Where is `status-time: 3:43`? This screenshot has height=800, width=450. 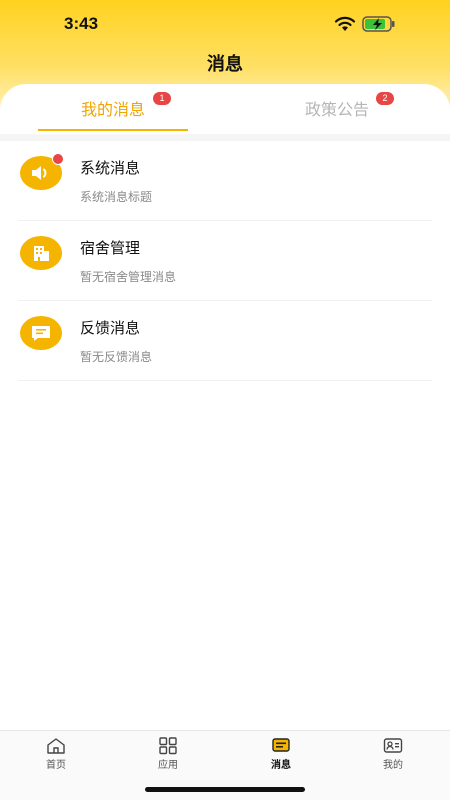
status-time: 3:43 is located at coordinates (81, 23).